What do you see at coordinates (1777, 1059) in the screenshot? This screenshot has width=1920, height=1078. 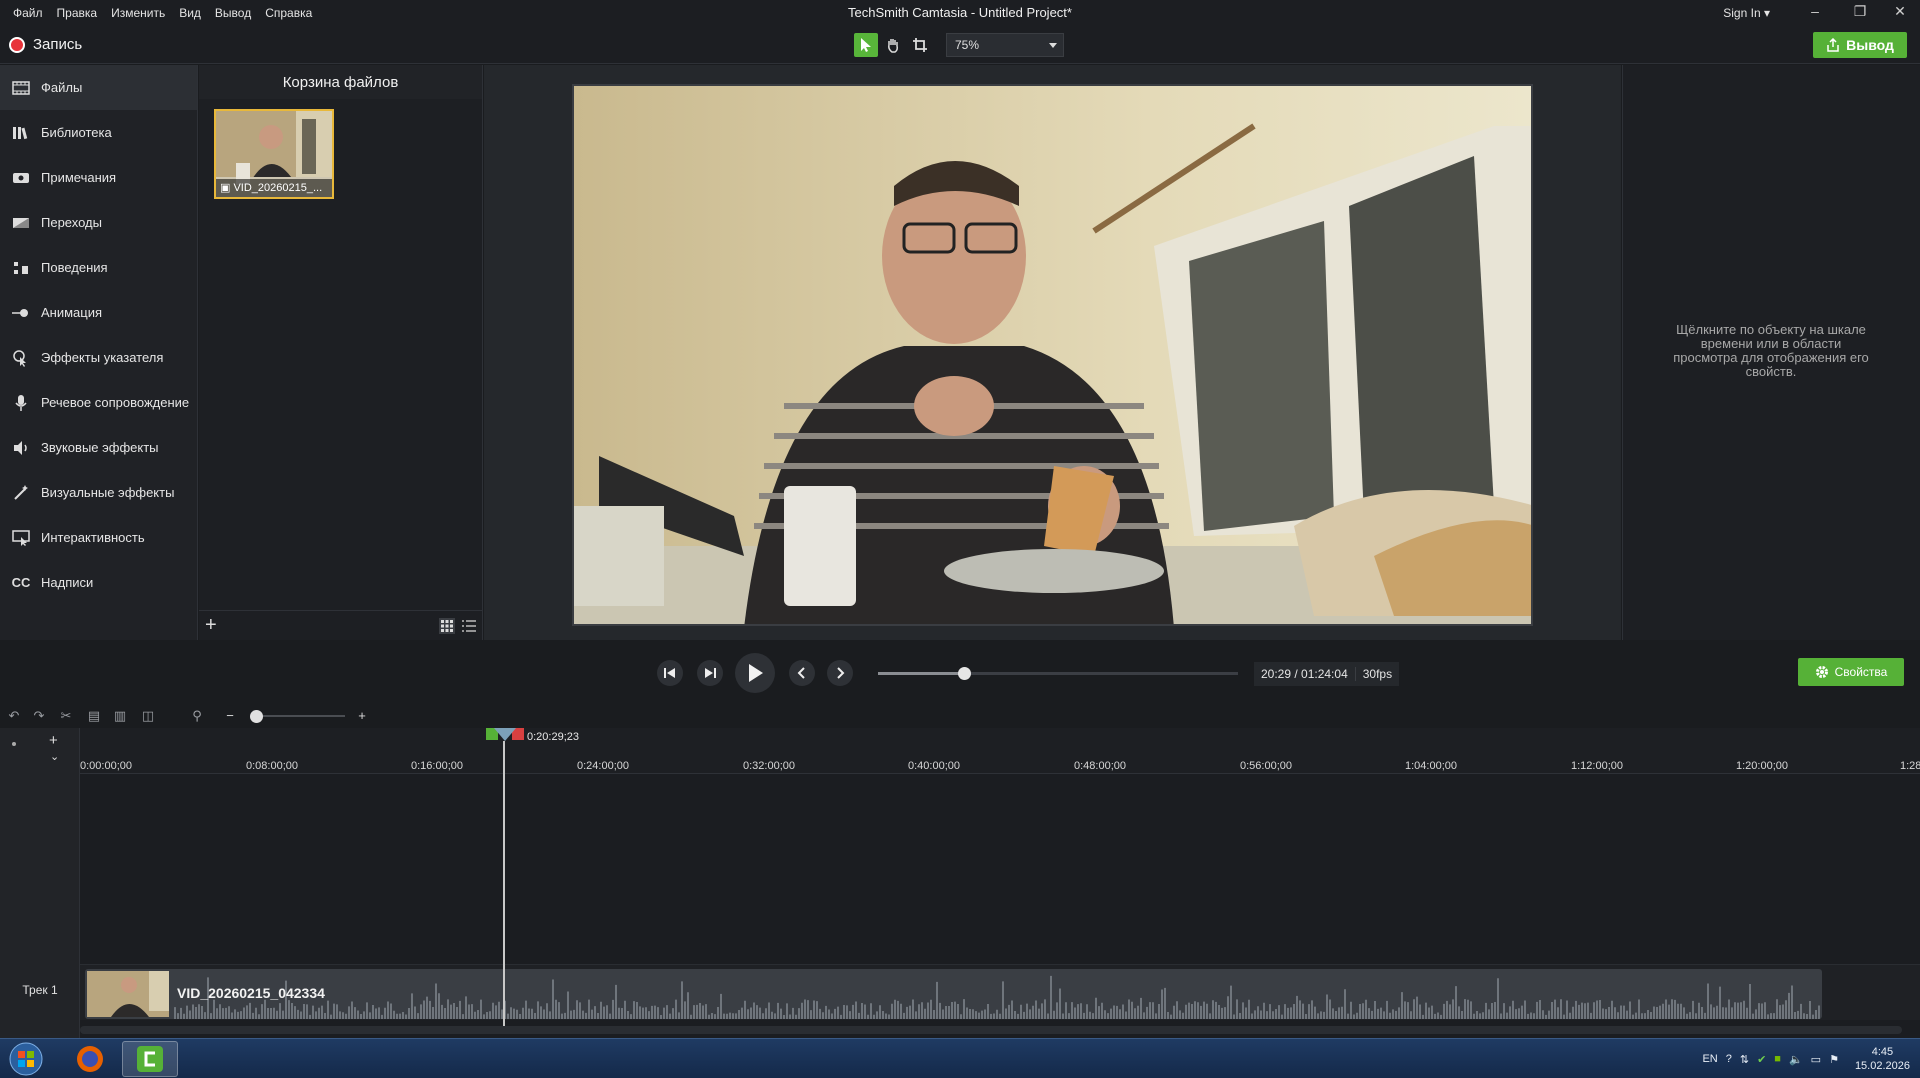 I see `nvidia-tray-icon: ■` at bounding box center [1777, 1059].